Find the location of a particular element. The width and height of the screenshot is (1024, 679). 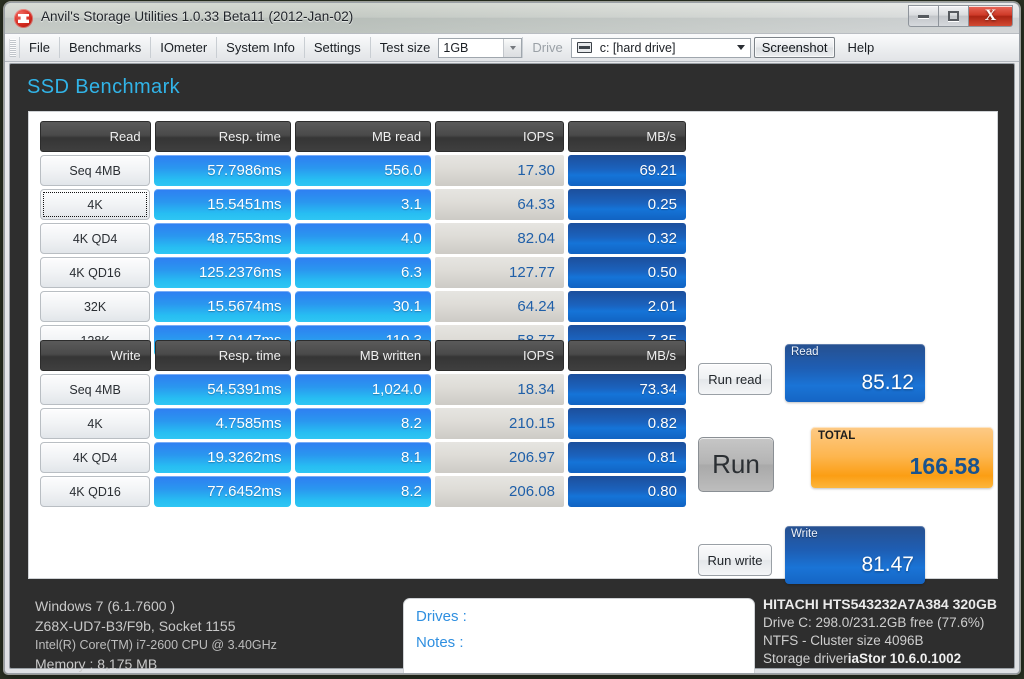

toolbar-grip is located at coordinates (12, 47).